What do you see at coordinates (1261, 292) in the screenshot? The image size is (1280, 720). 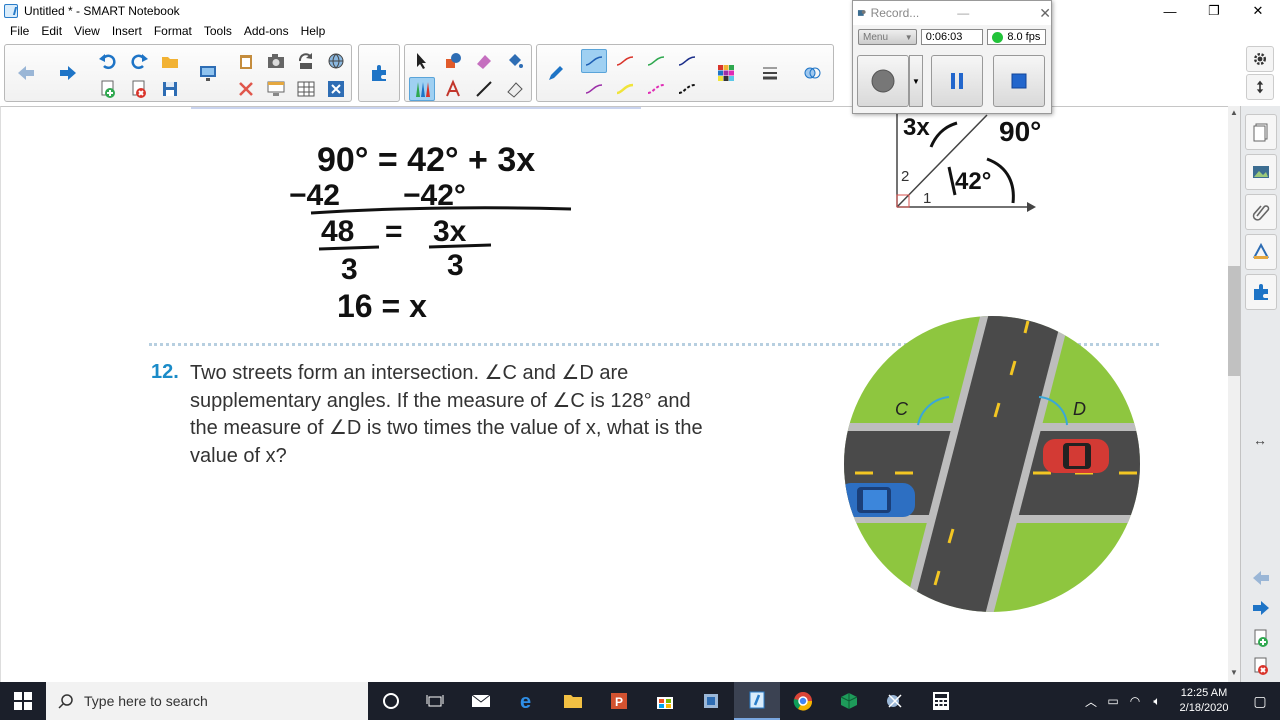 I see `addons-tab` at bounding box center [1261, 292].